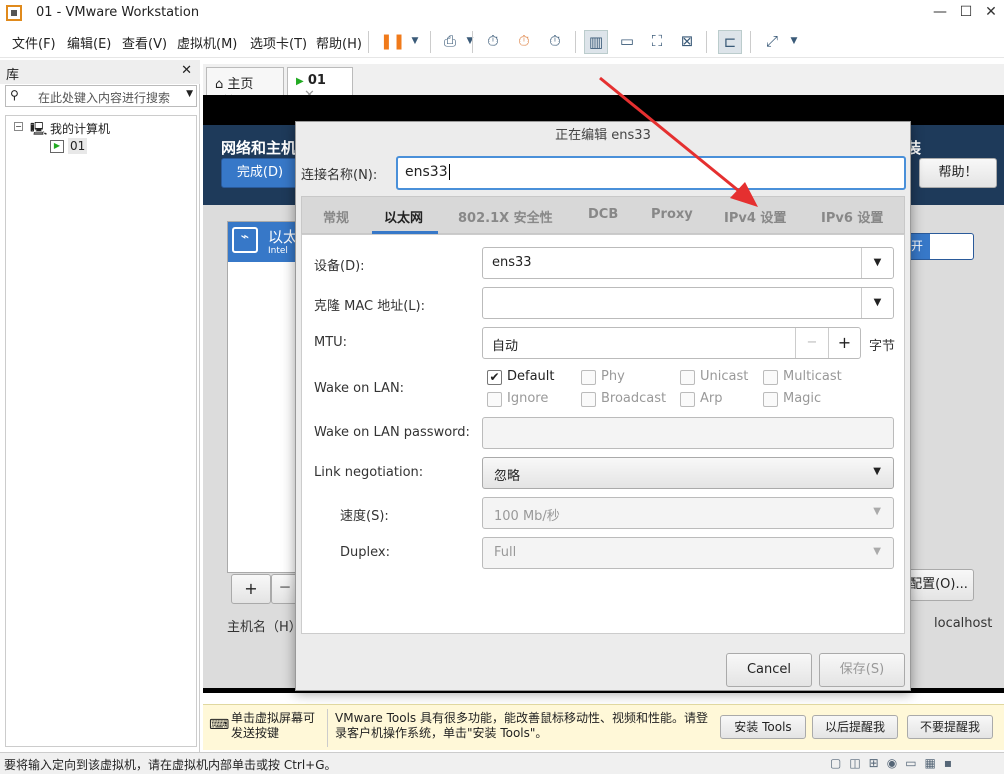 This screenshot has width=1004, height=774. Describe the element at coordinates (364, 516) in the screenshot. I see `speed-label: 速度(S):` at that location.